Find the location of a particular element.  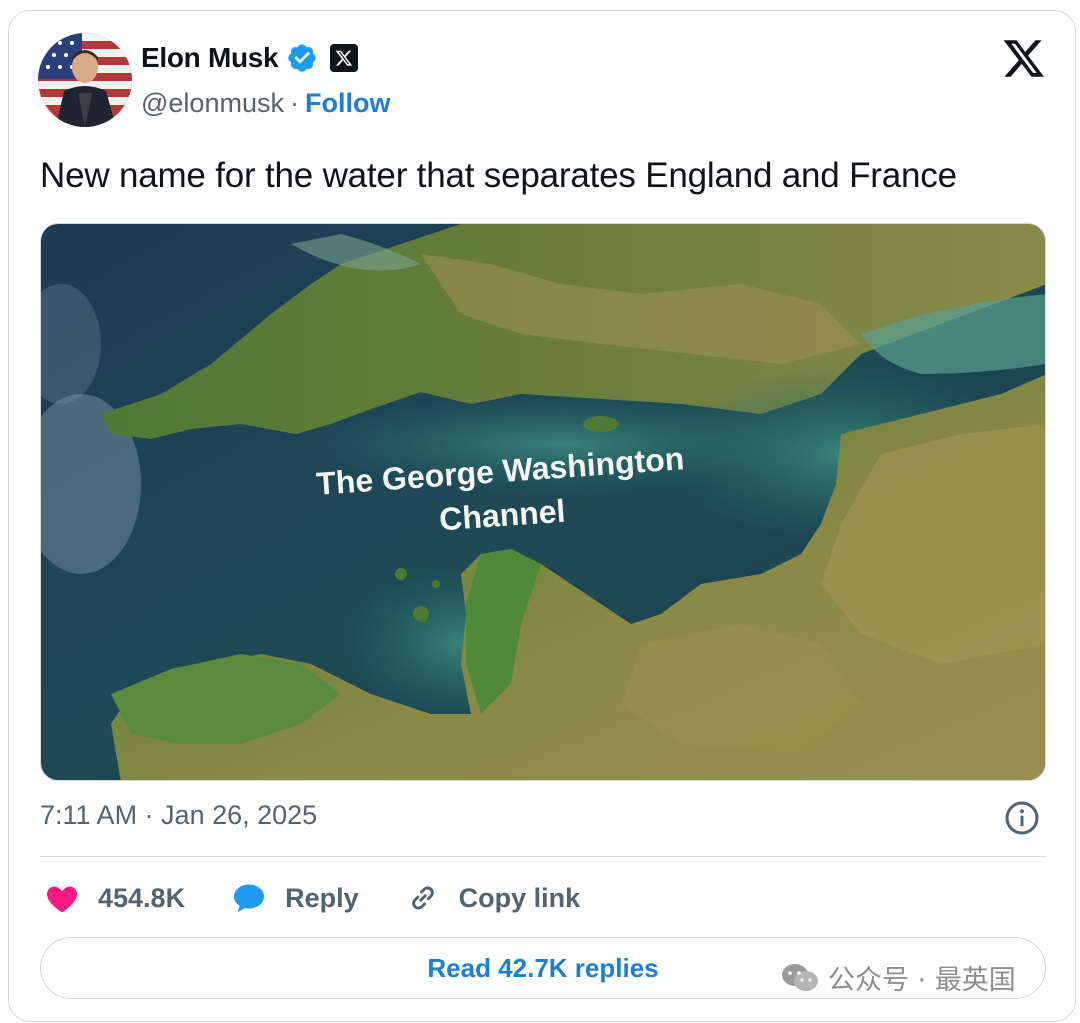

follow-button: Follow is located at coordinates (347, 103).